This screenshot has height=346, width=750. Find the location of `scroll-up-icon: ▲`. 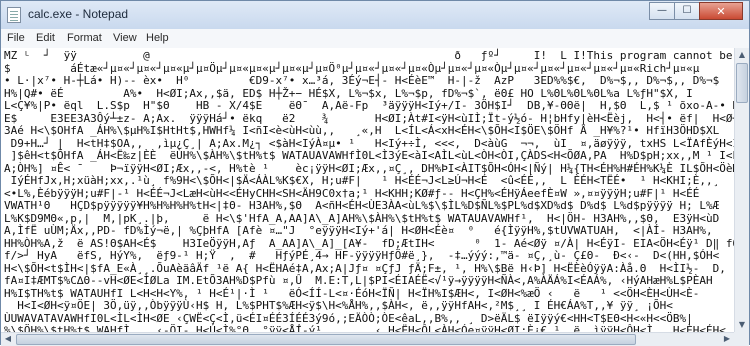

scroll-up-icon: ▲ is located at coordinates (742, 55).